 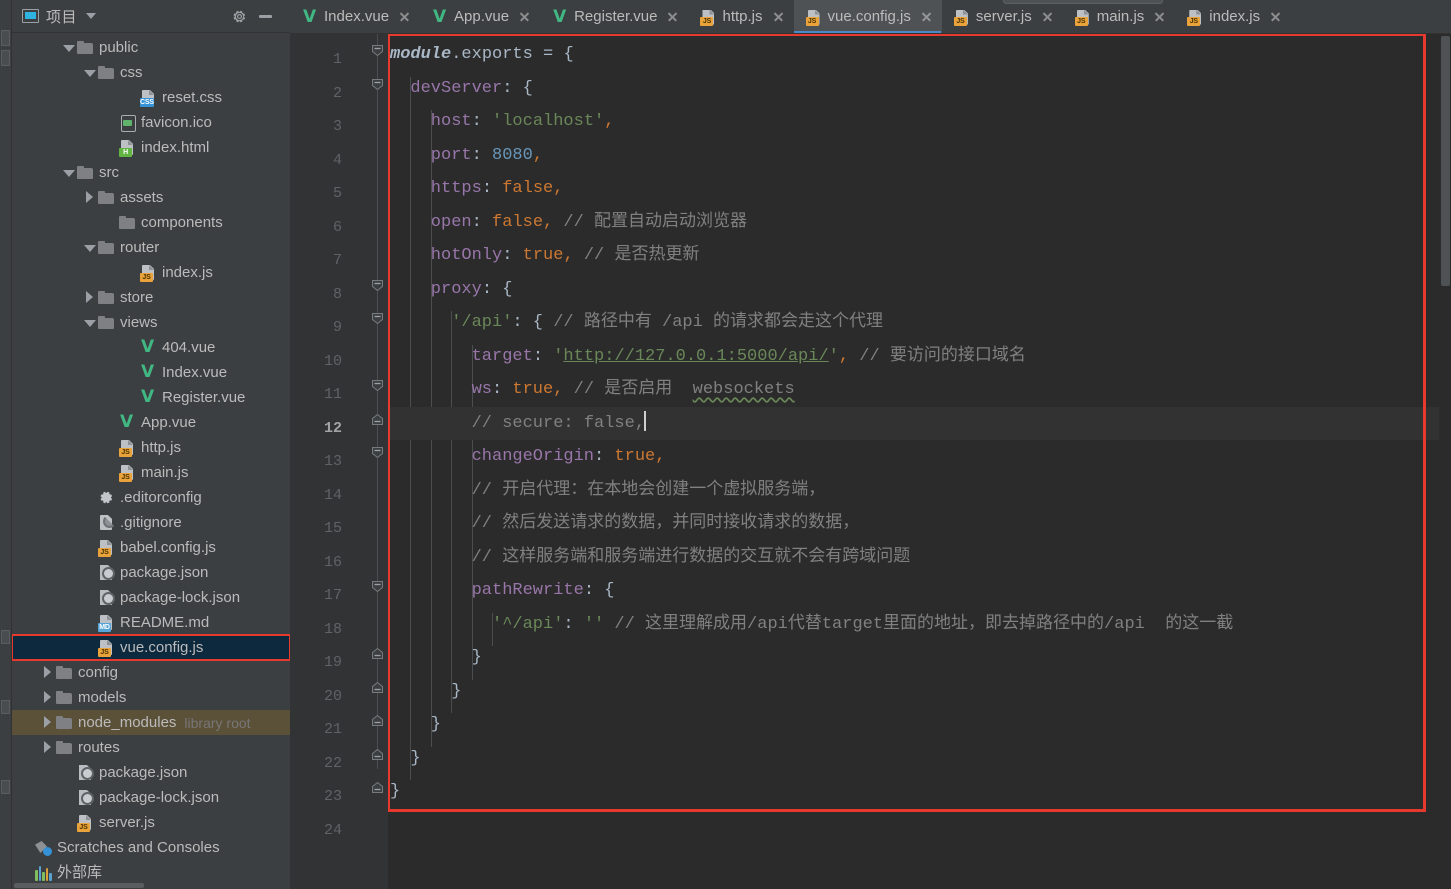 What do you see at coordinates (265, 16) in the screenshot?
I see `hide-panel-button` at bounding box center [265, 16].